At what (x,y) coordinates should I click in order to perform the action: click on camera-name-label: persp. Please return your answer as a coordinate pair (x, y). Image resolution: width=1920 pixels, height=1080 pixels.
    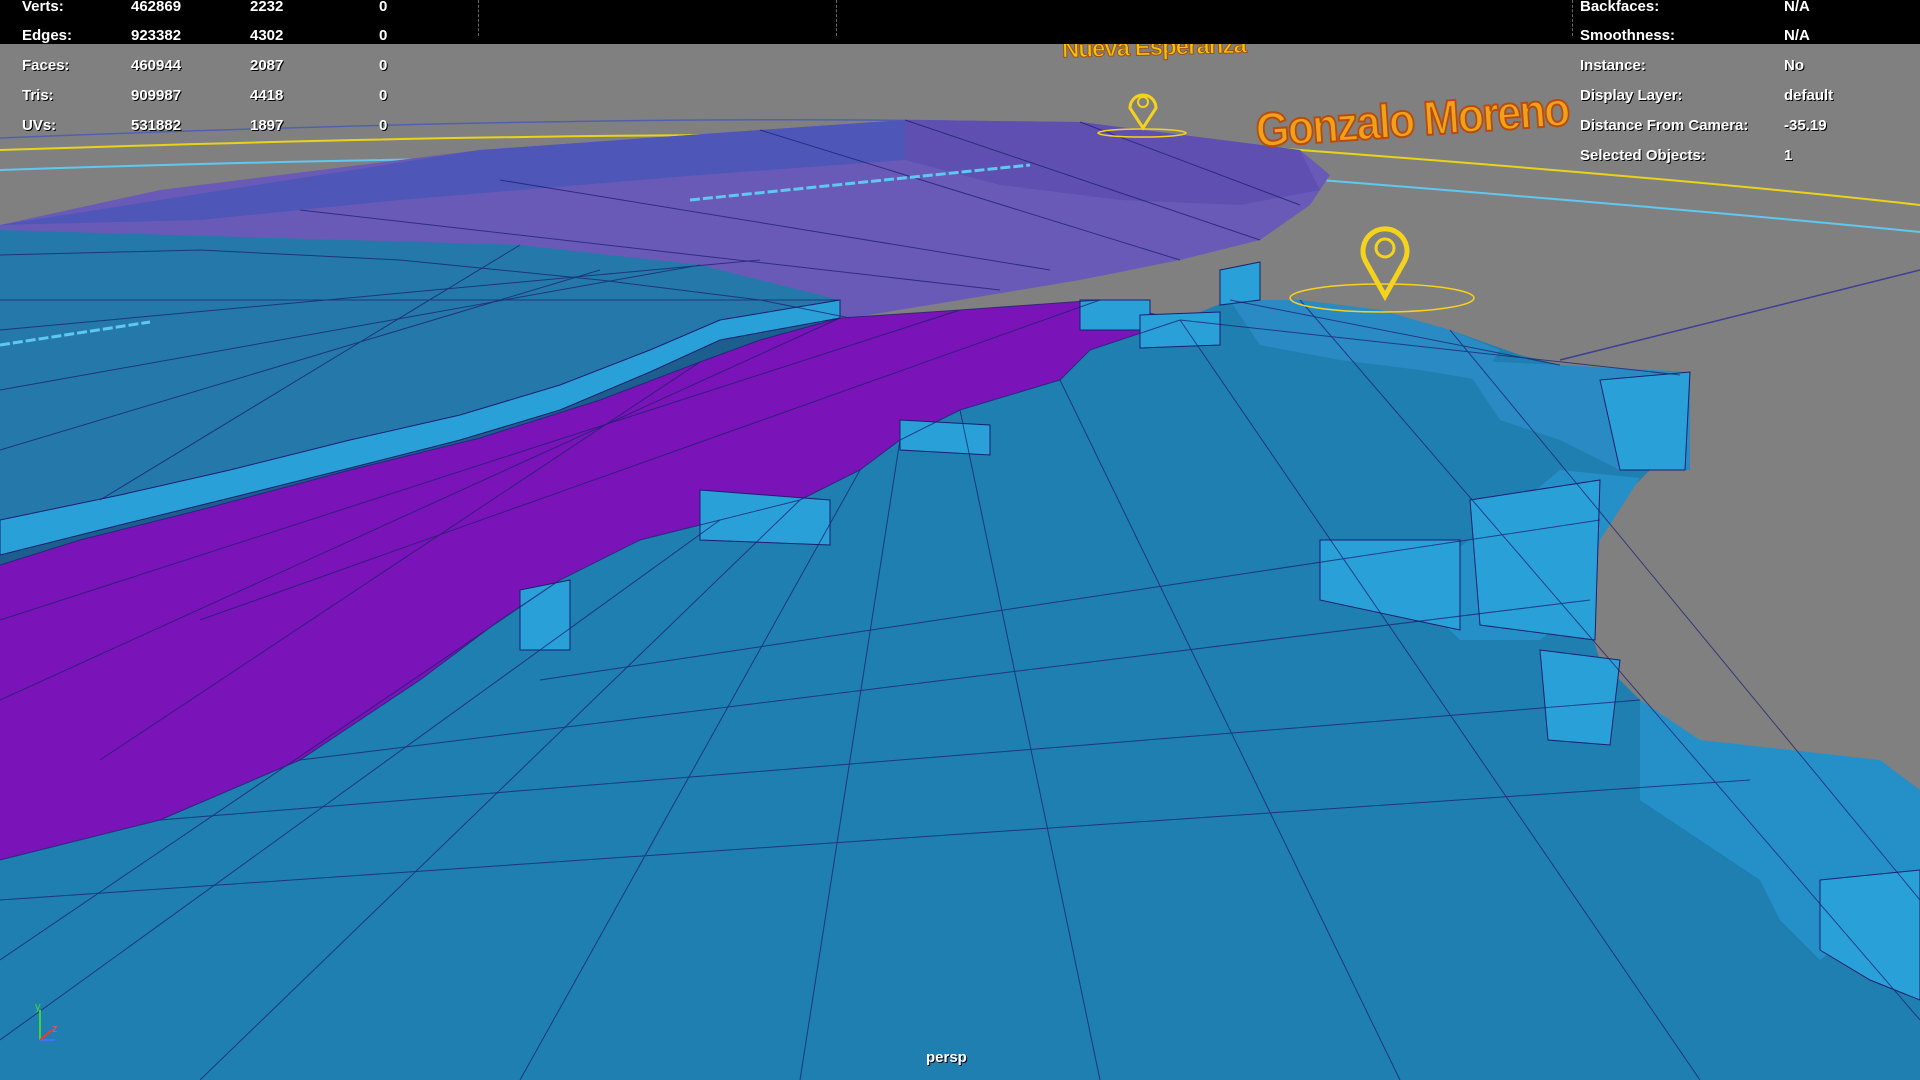
    Looking at the image, I should click on (946, 1057).